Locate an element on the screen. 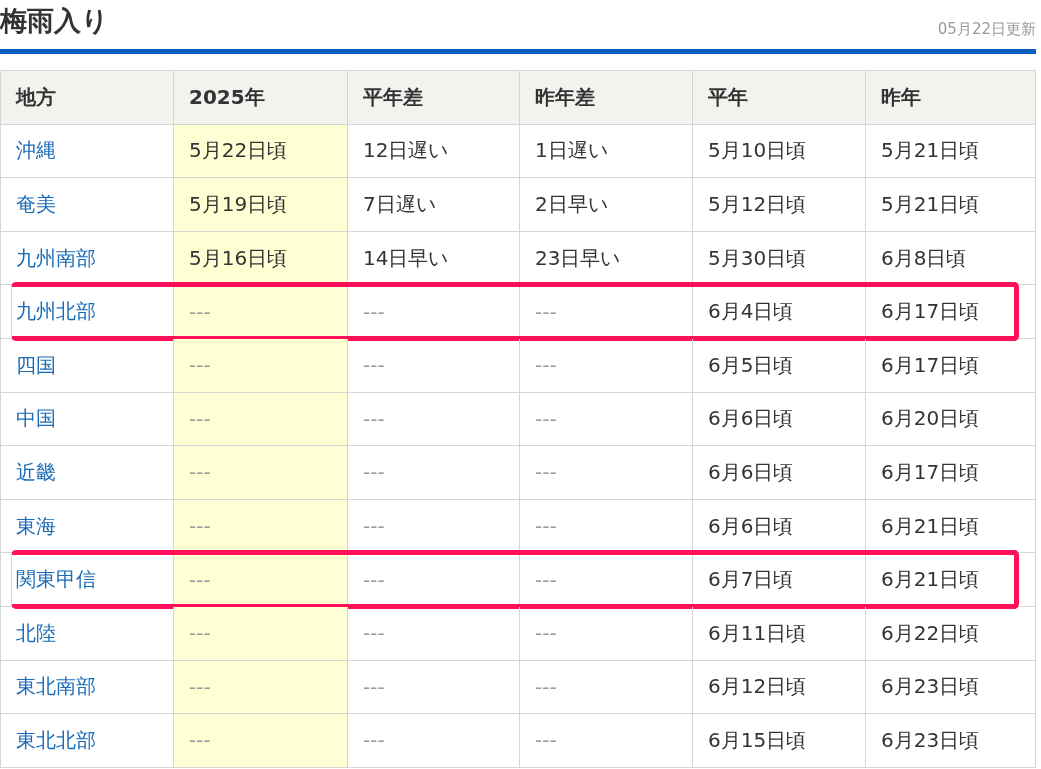 The width and height of the screenshot is (1041, 769). table-cell: 5月19日頃 is located at coordinates (260, 204).